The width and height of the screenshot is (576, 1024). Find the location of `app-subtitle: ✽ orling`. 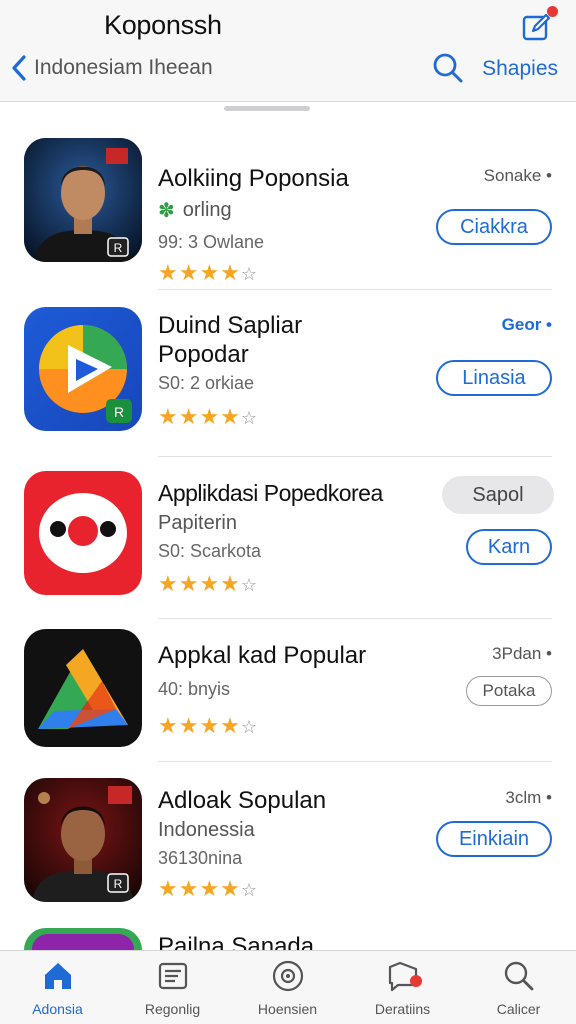

app-subtitle: ✽ orling is located at coordinates (195, 210).